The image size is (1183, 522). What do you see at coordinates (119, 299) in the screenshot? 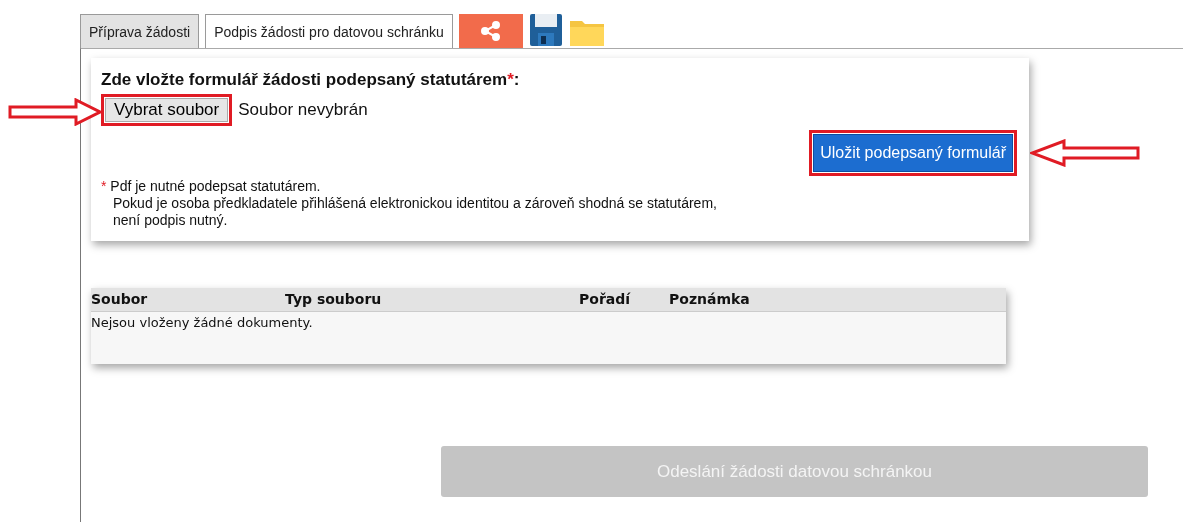
I see `column-header: Soubor` at bounding box center [119, 299].